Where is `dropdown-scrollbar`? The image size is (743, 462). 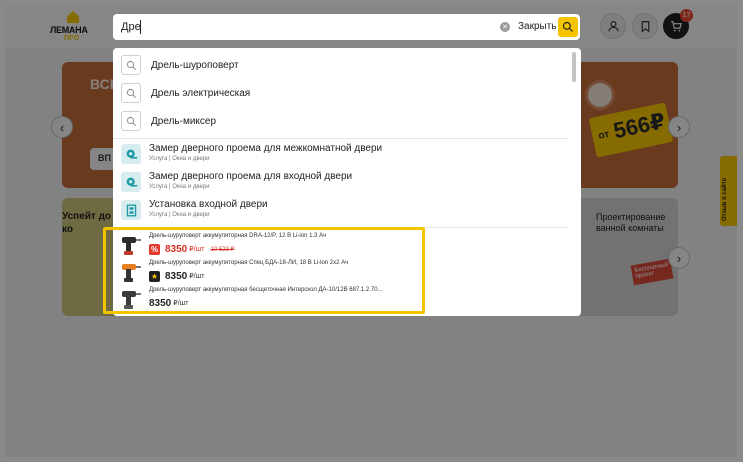 dropdown-scrollbar is located at coordinates (574, 67).